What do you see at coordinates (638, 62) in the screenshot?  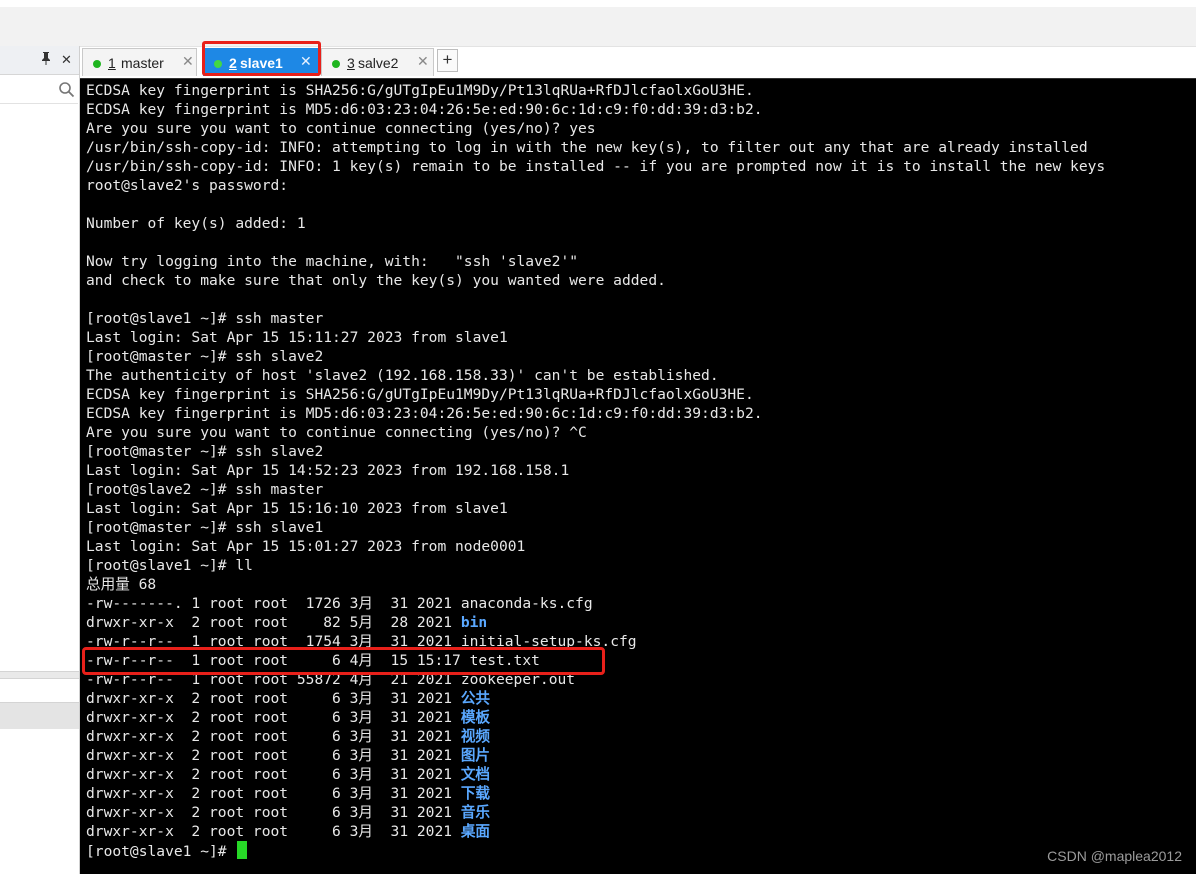 I see `session-tab-bar: 1 master ✕ 2 slave1 ✕ 3 salve2 ✕` at bounding box center [638, 62].